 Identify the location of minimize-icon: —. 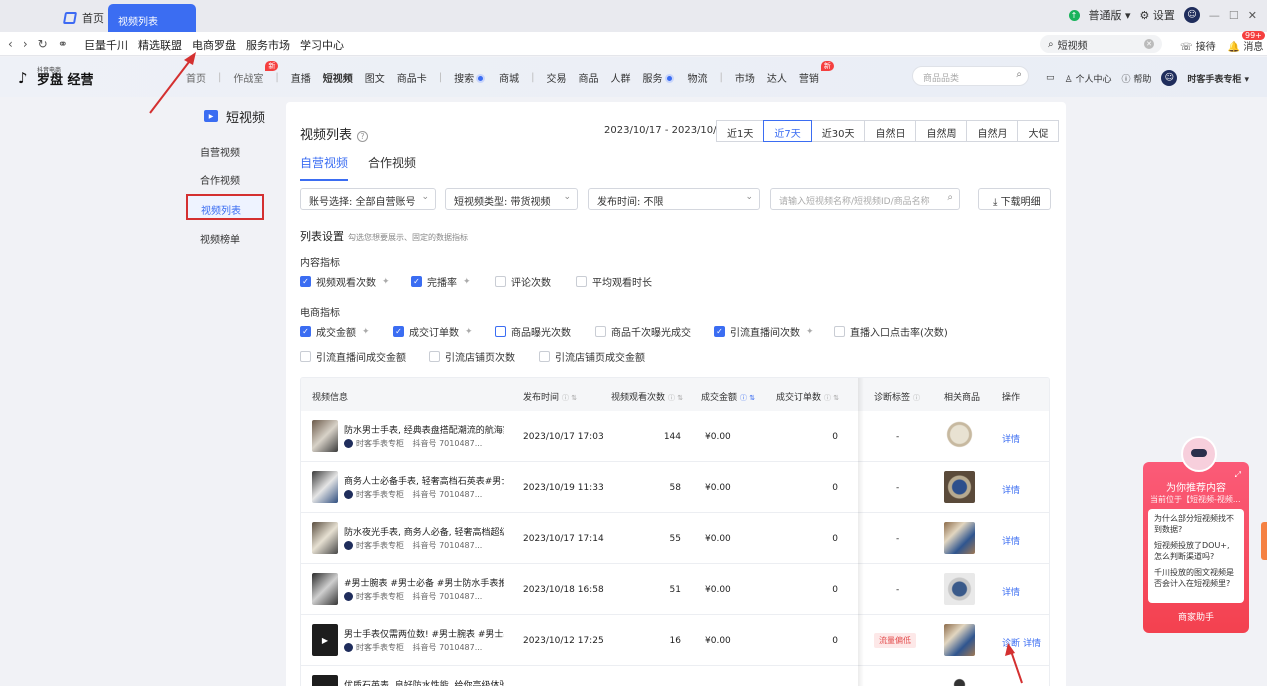
(1214, 15).